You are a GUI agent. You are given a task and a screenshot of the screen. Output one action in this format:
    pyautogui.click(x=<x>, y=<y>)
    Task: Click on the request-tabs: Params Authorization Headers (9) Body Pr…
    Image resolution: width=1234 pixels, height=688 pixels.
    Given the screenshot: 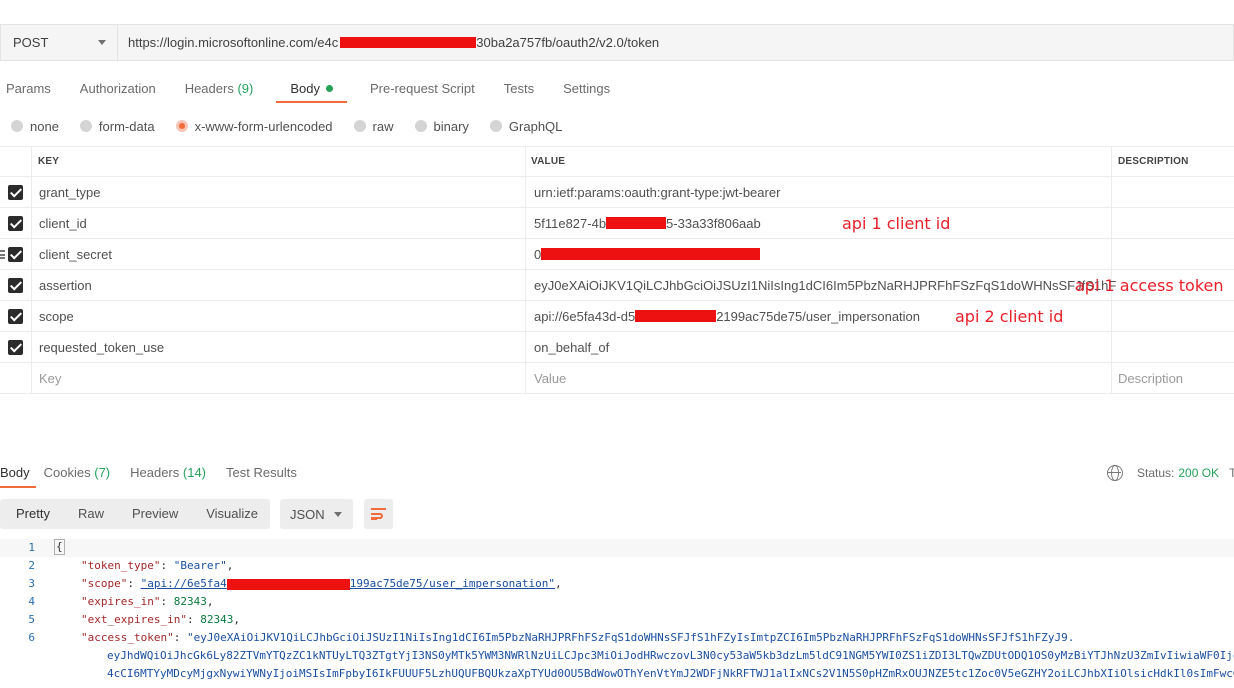 What is the action you would take?
    pyautogui.click(x=316, y=90)
    